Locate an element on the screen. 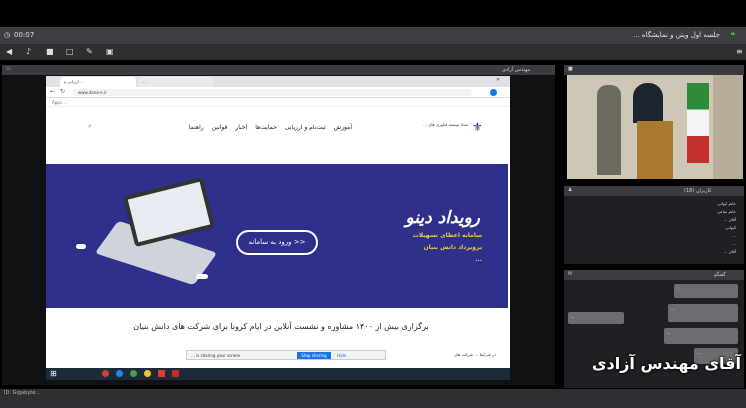  chat-title: گفتگو is located at coordinates (720, 275).